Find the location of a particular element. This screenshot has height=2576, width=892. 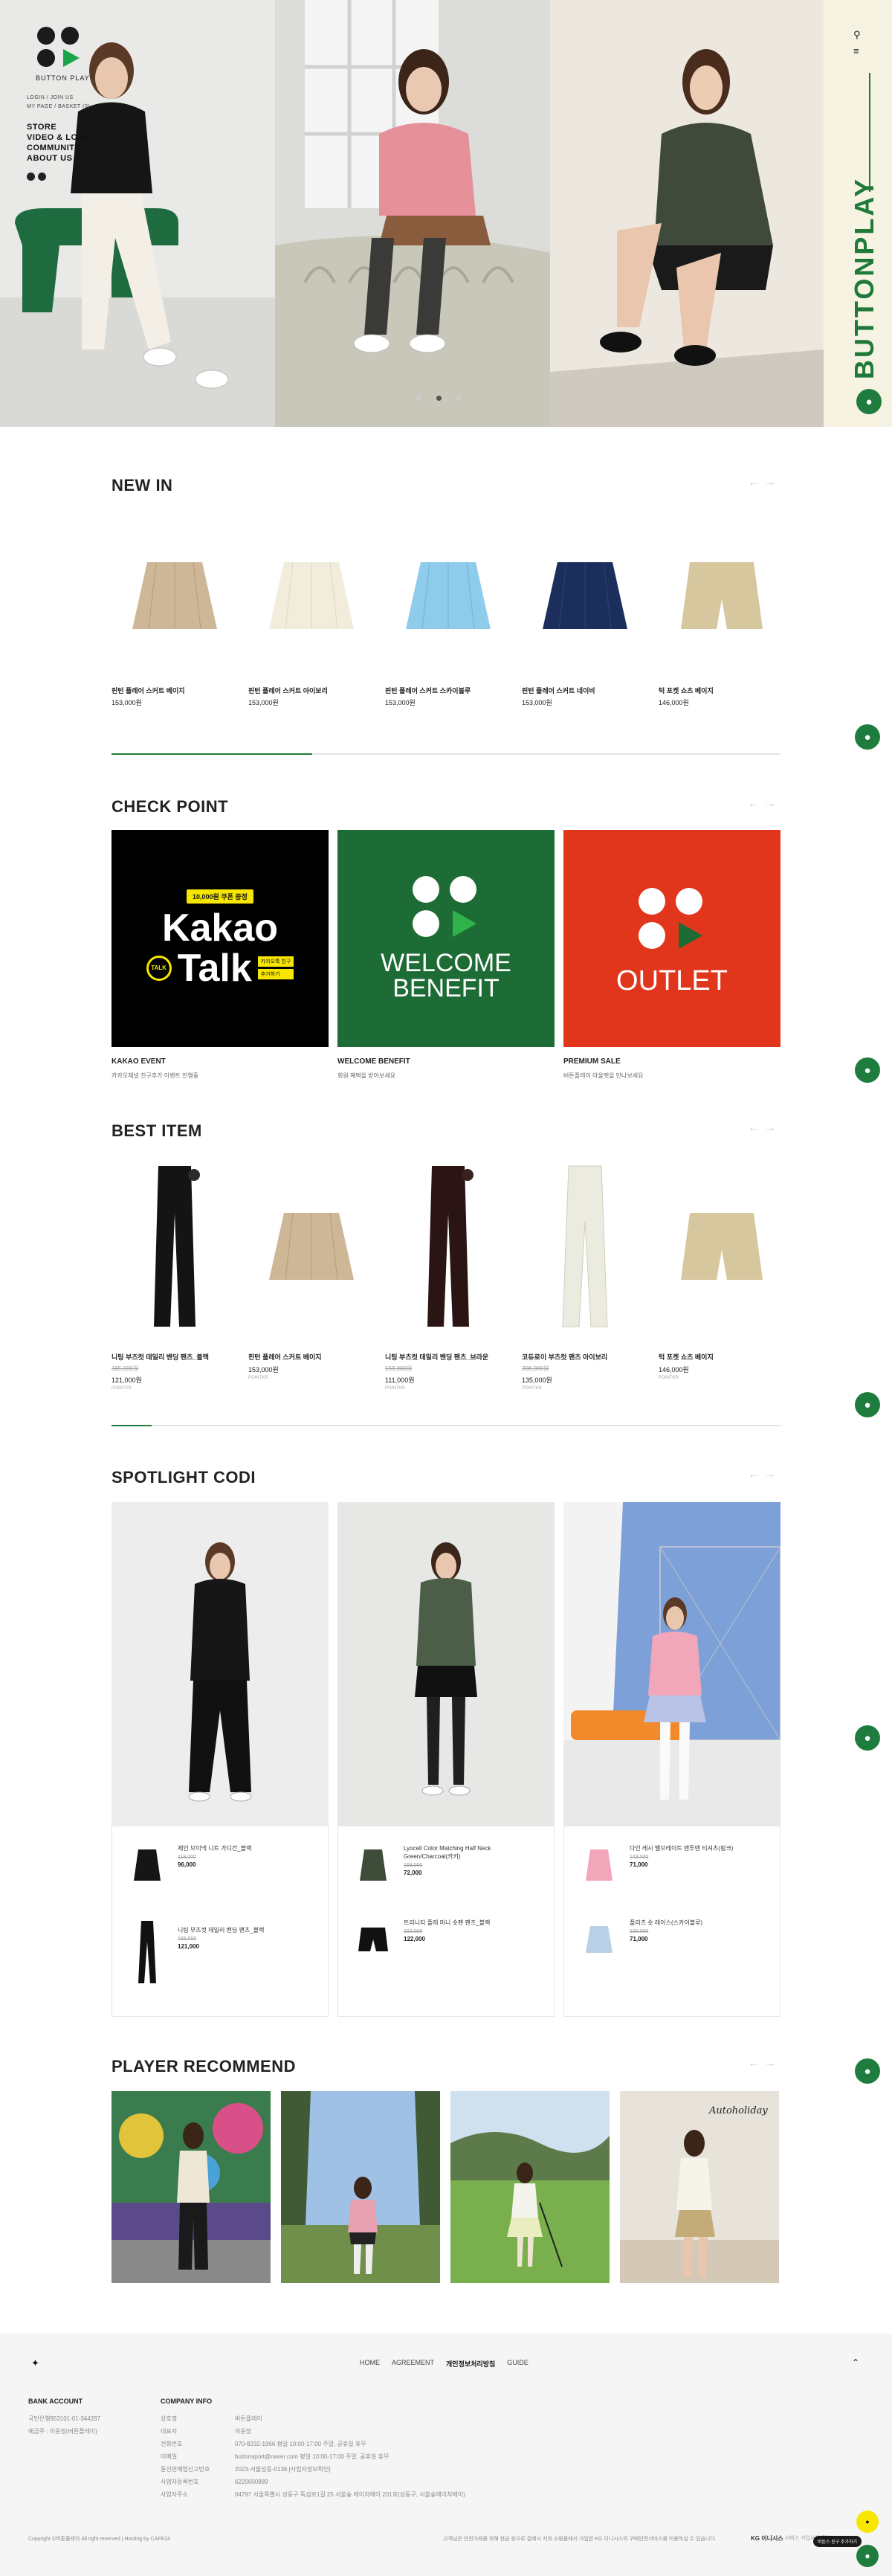

hero-dot-active is located at coordinates (439, 398).